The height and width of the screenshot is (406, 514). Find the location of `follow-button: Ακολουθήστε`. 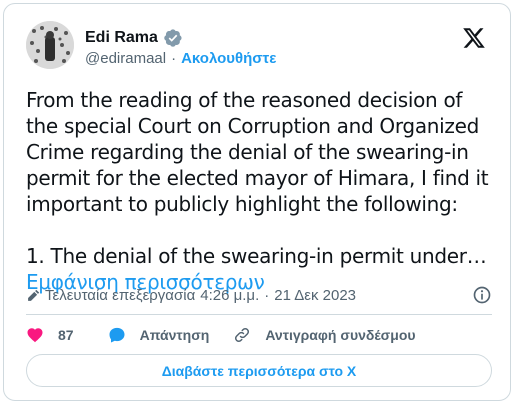

follow-button: Ακολουθήστε is located at coordinates (228, 58).